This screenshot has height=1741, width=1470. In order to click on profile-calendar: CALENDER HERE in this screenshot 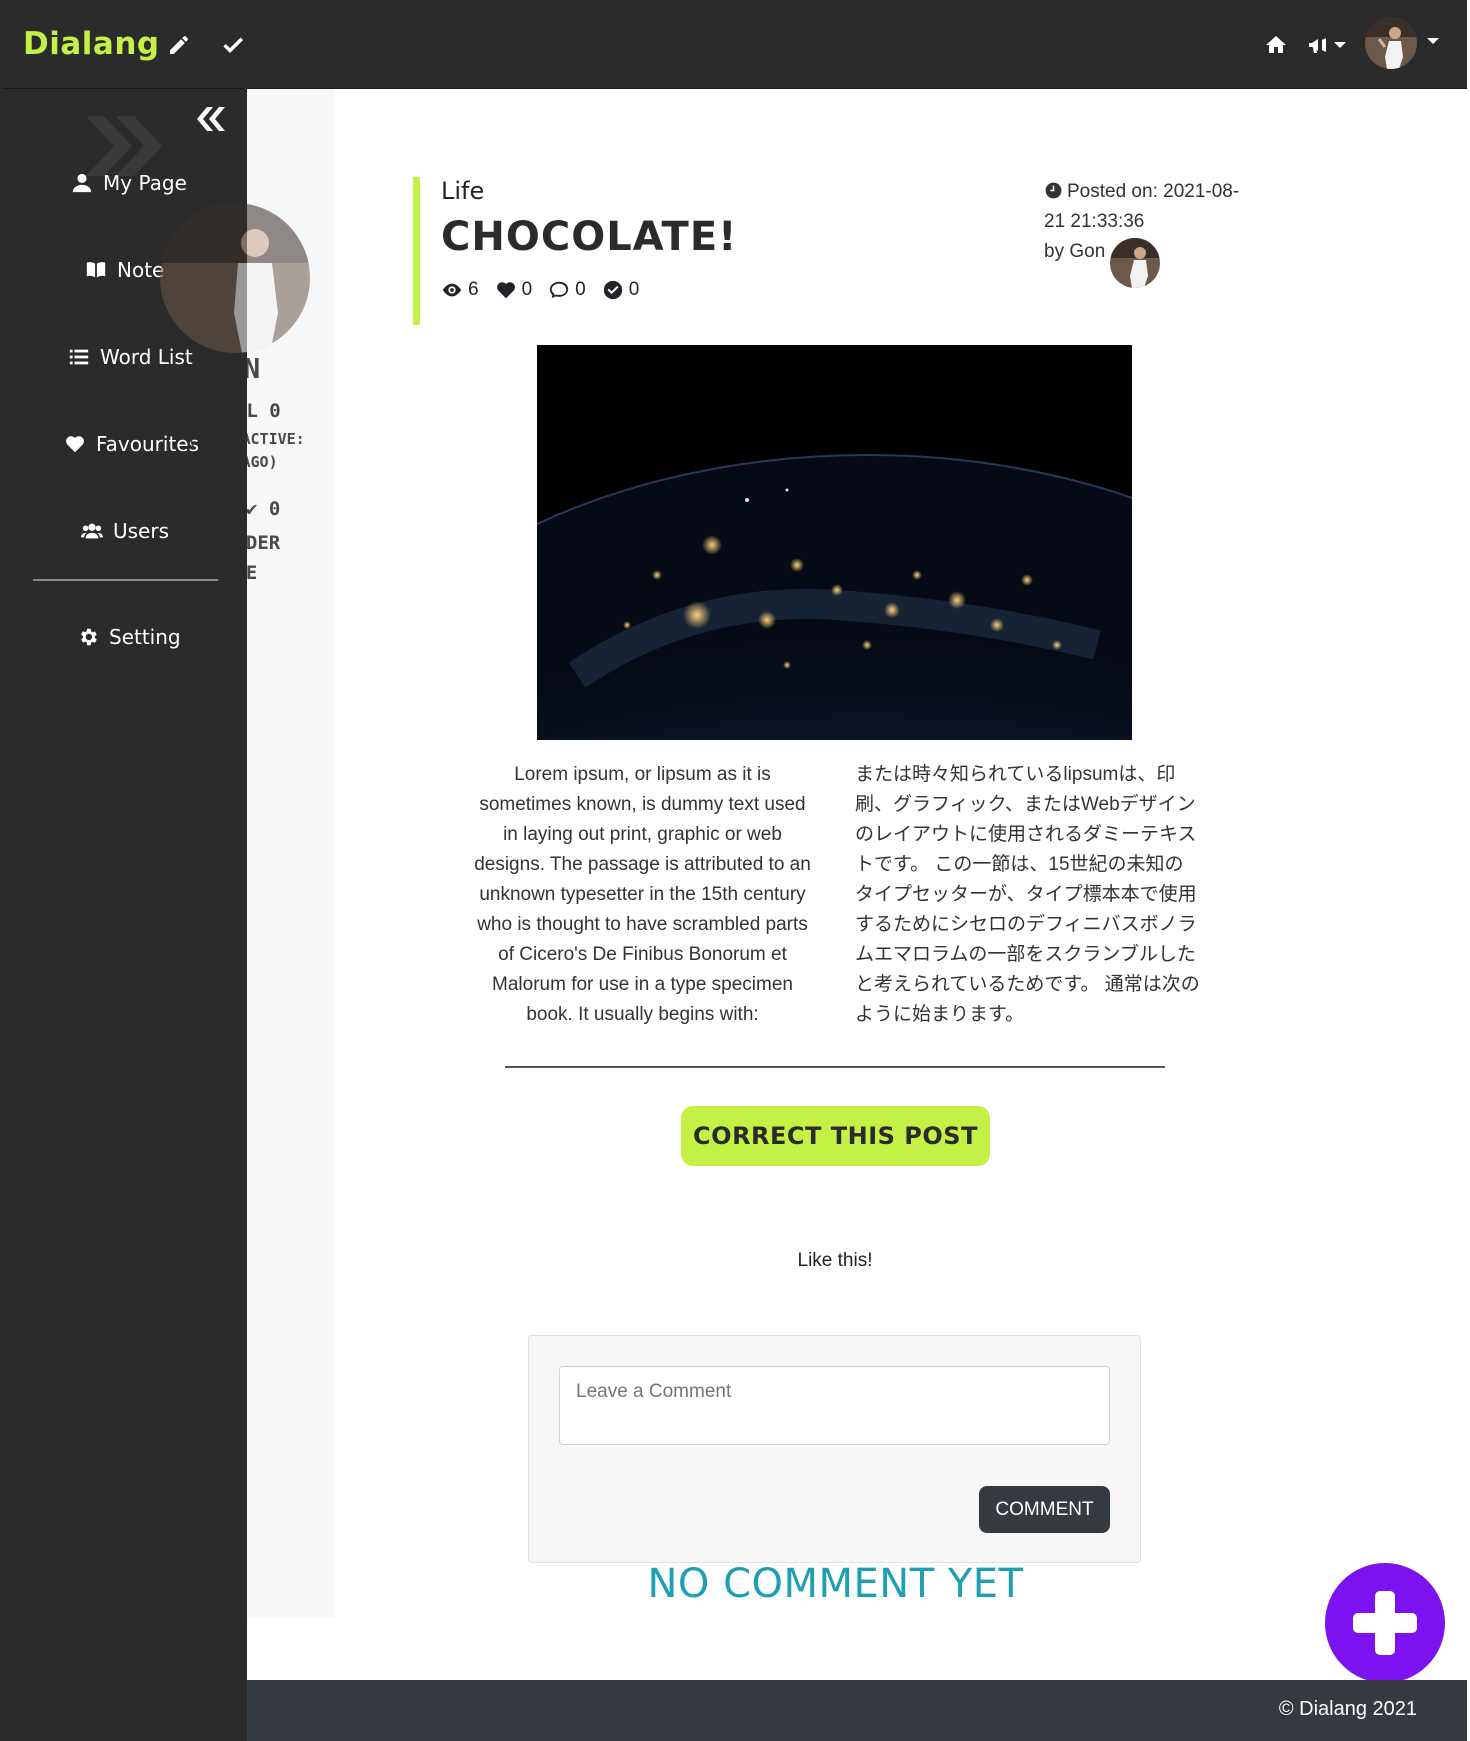, I will do `click(234, 558)`.